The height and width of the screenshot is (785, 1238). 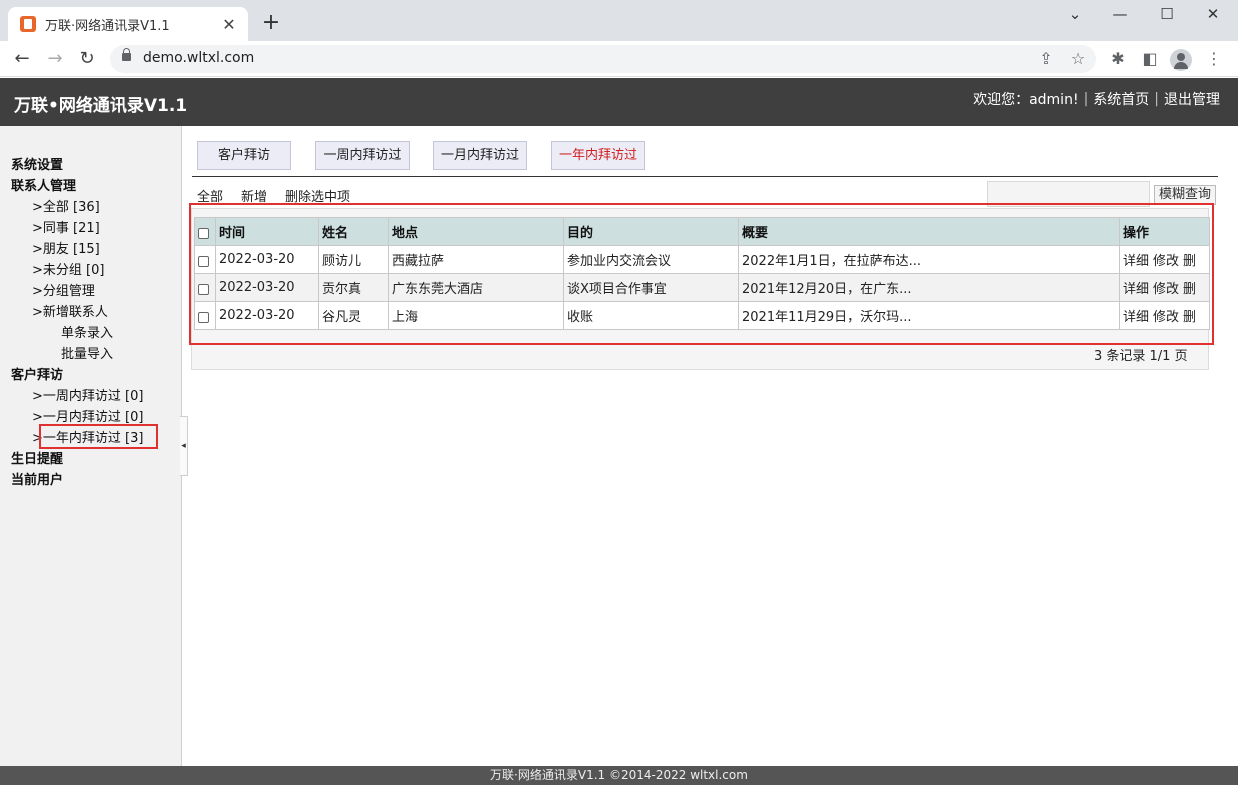 What do you see at coordinates (1213, 14) in the screenshot?
I see `window-close-icon: ✕` at bounding box center [1213, 14].